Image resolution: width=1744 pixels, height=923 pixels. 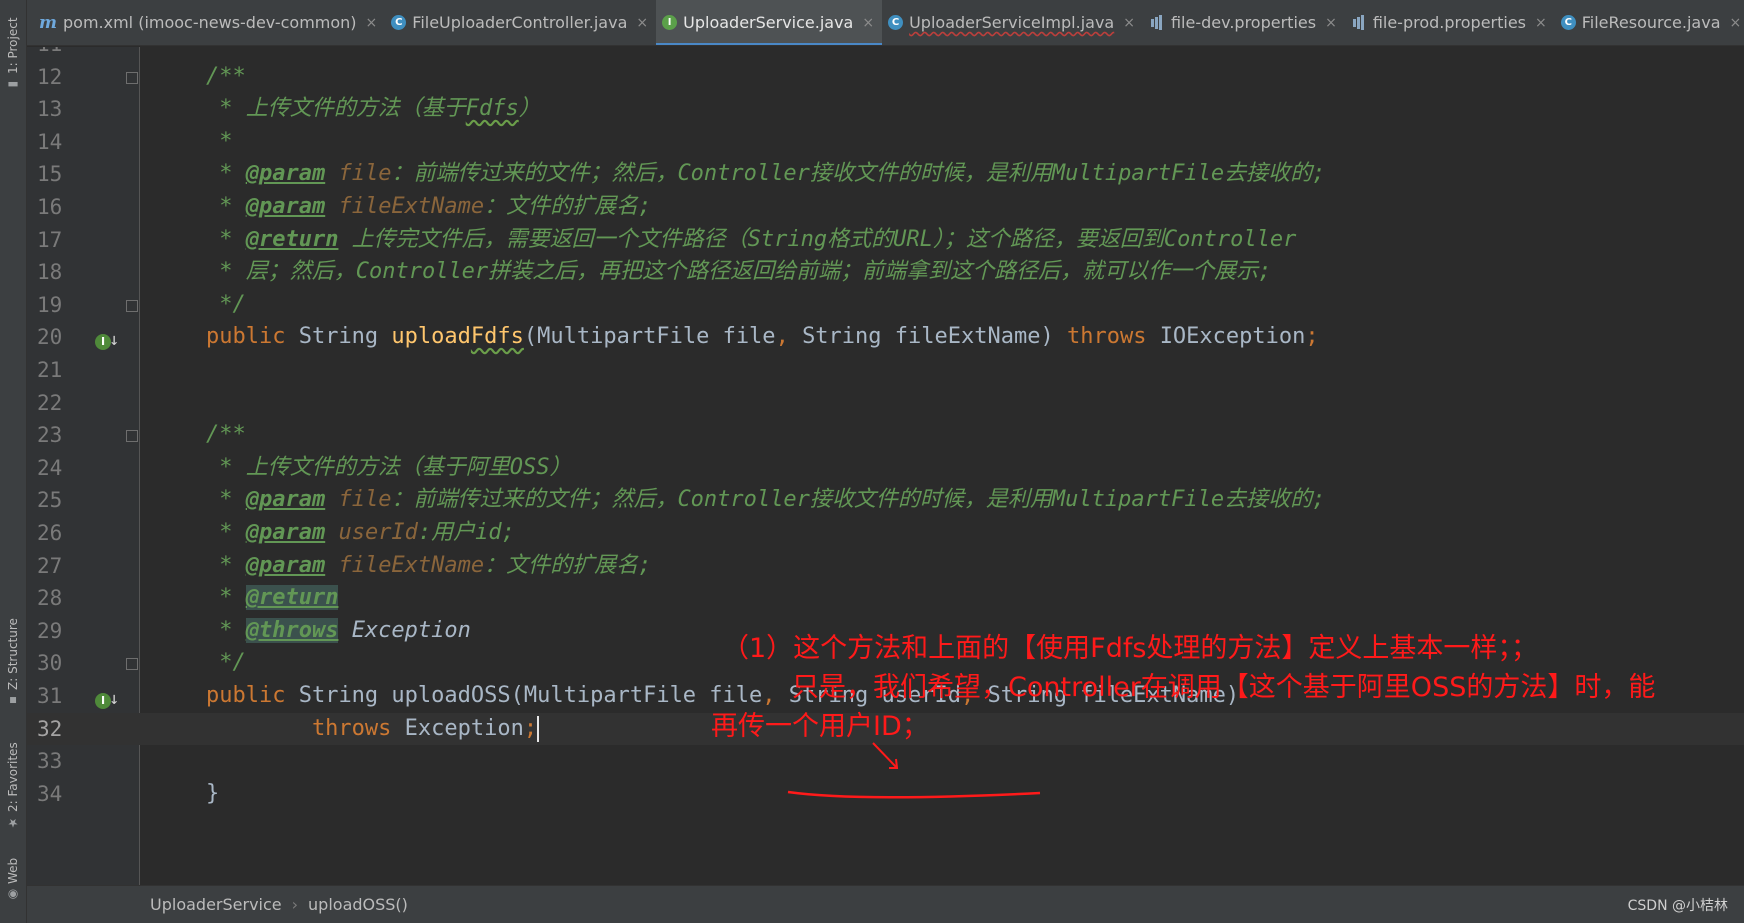 What do you see at coordinates (1677, 906) in the screenshot?
I see `watermark: CSDN @小桔林` at bounding box center [1677, 906].